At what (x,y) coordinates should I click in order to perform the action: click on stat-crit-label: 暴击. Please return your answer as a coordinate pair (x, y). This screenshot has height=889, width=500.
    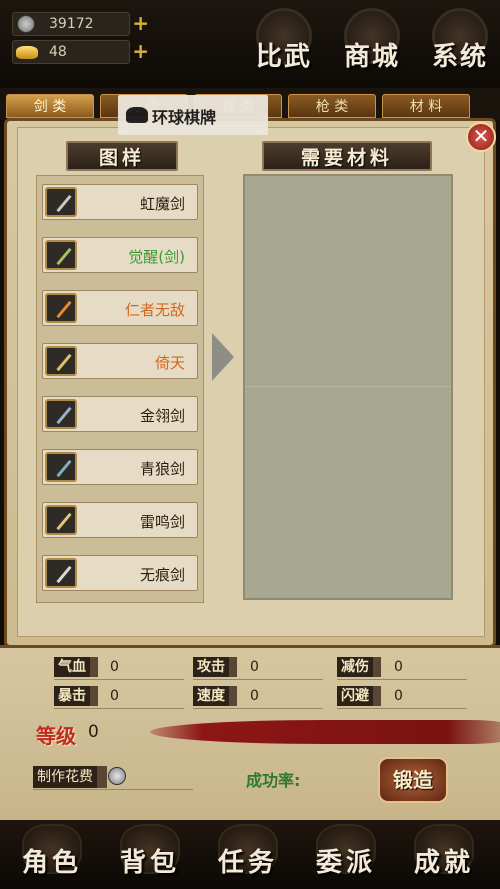
    Looking at the image, I should click on (76, 696).